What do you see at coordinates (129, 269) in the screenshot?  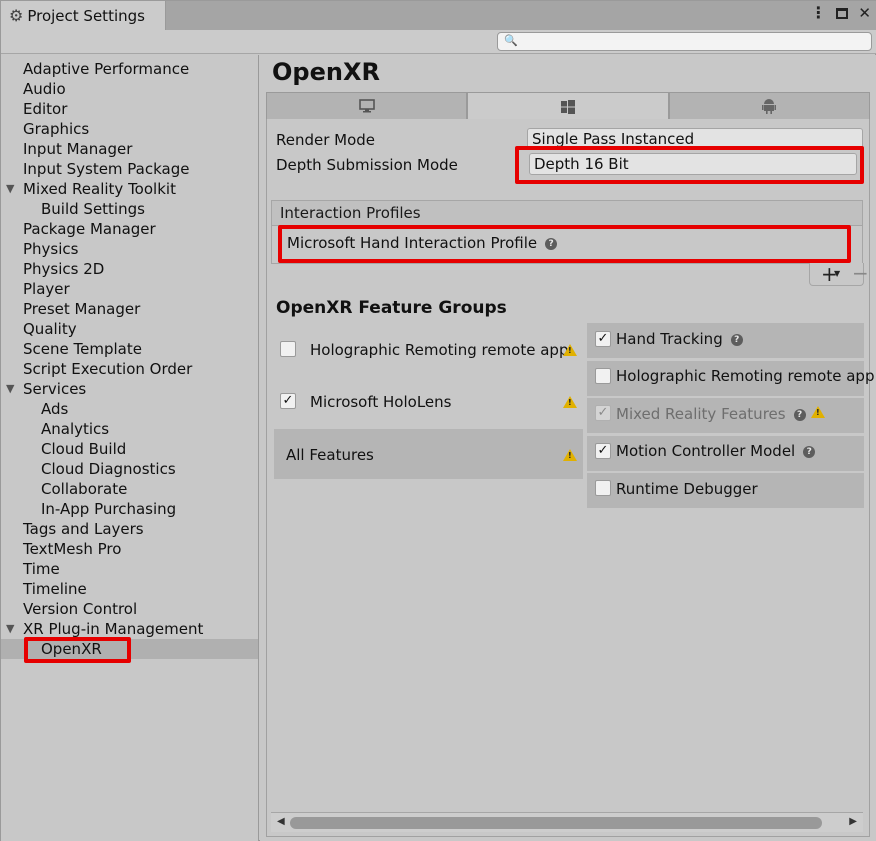 I see `sidebar-item-physics-2d: Physics 2D` at bounding box center [129, 269].